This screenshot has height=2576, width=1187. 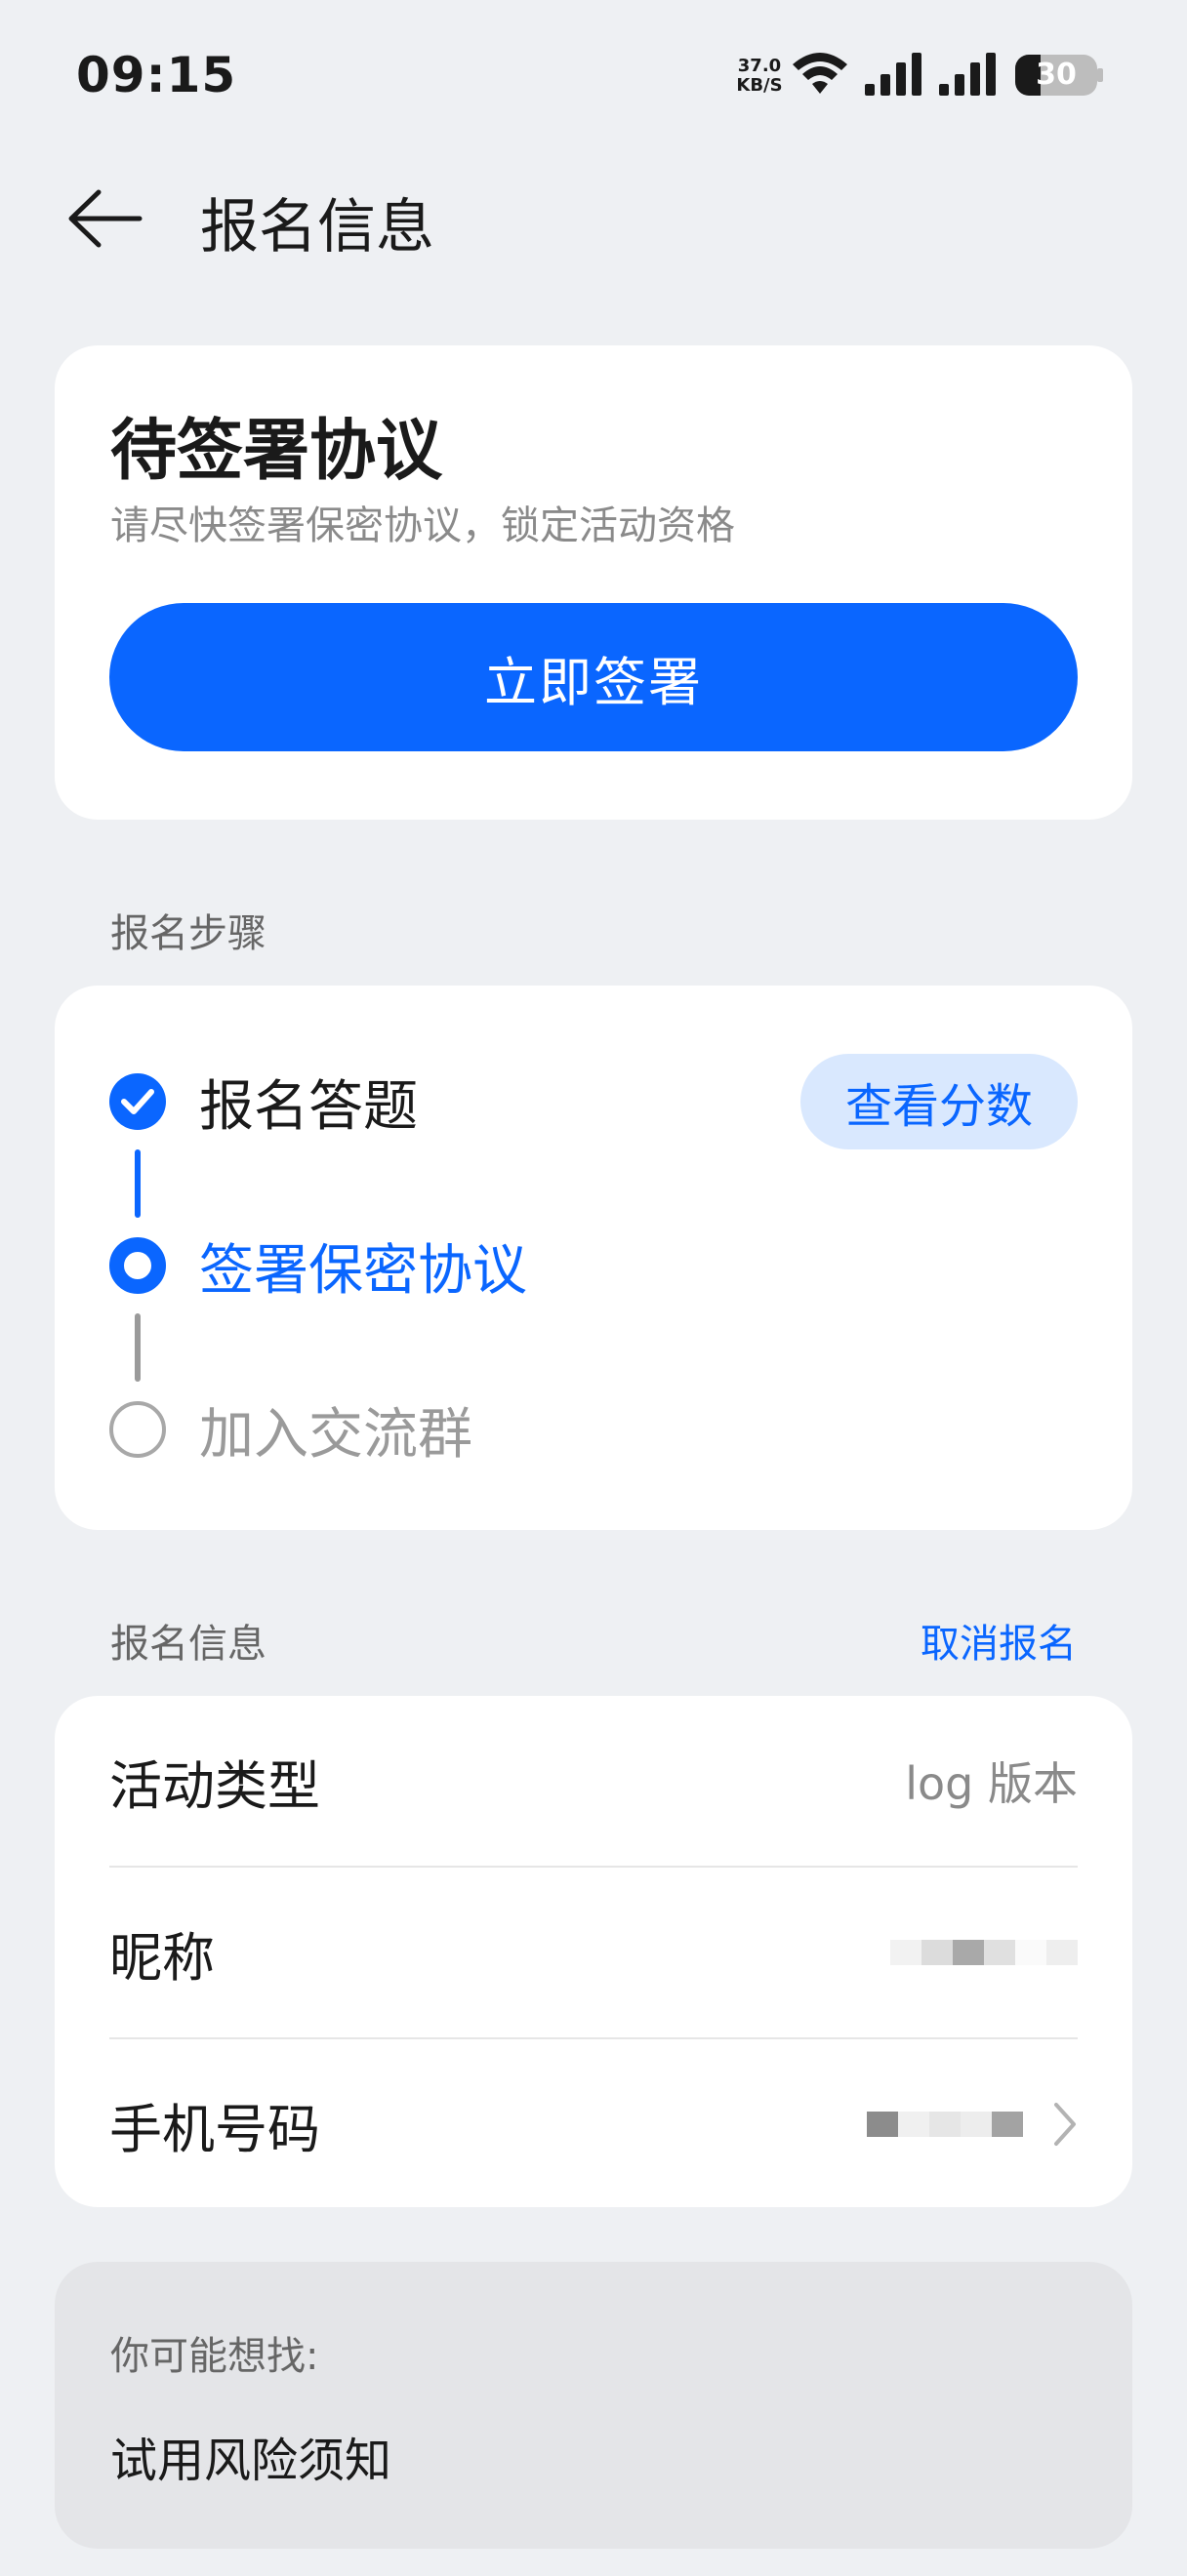 I want to click on battery-icon: 30, so click(x=1056, y=75).